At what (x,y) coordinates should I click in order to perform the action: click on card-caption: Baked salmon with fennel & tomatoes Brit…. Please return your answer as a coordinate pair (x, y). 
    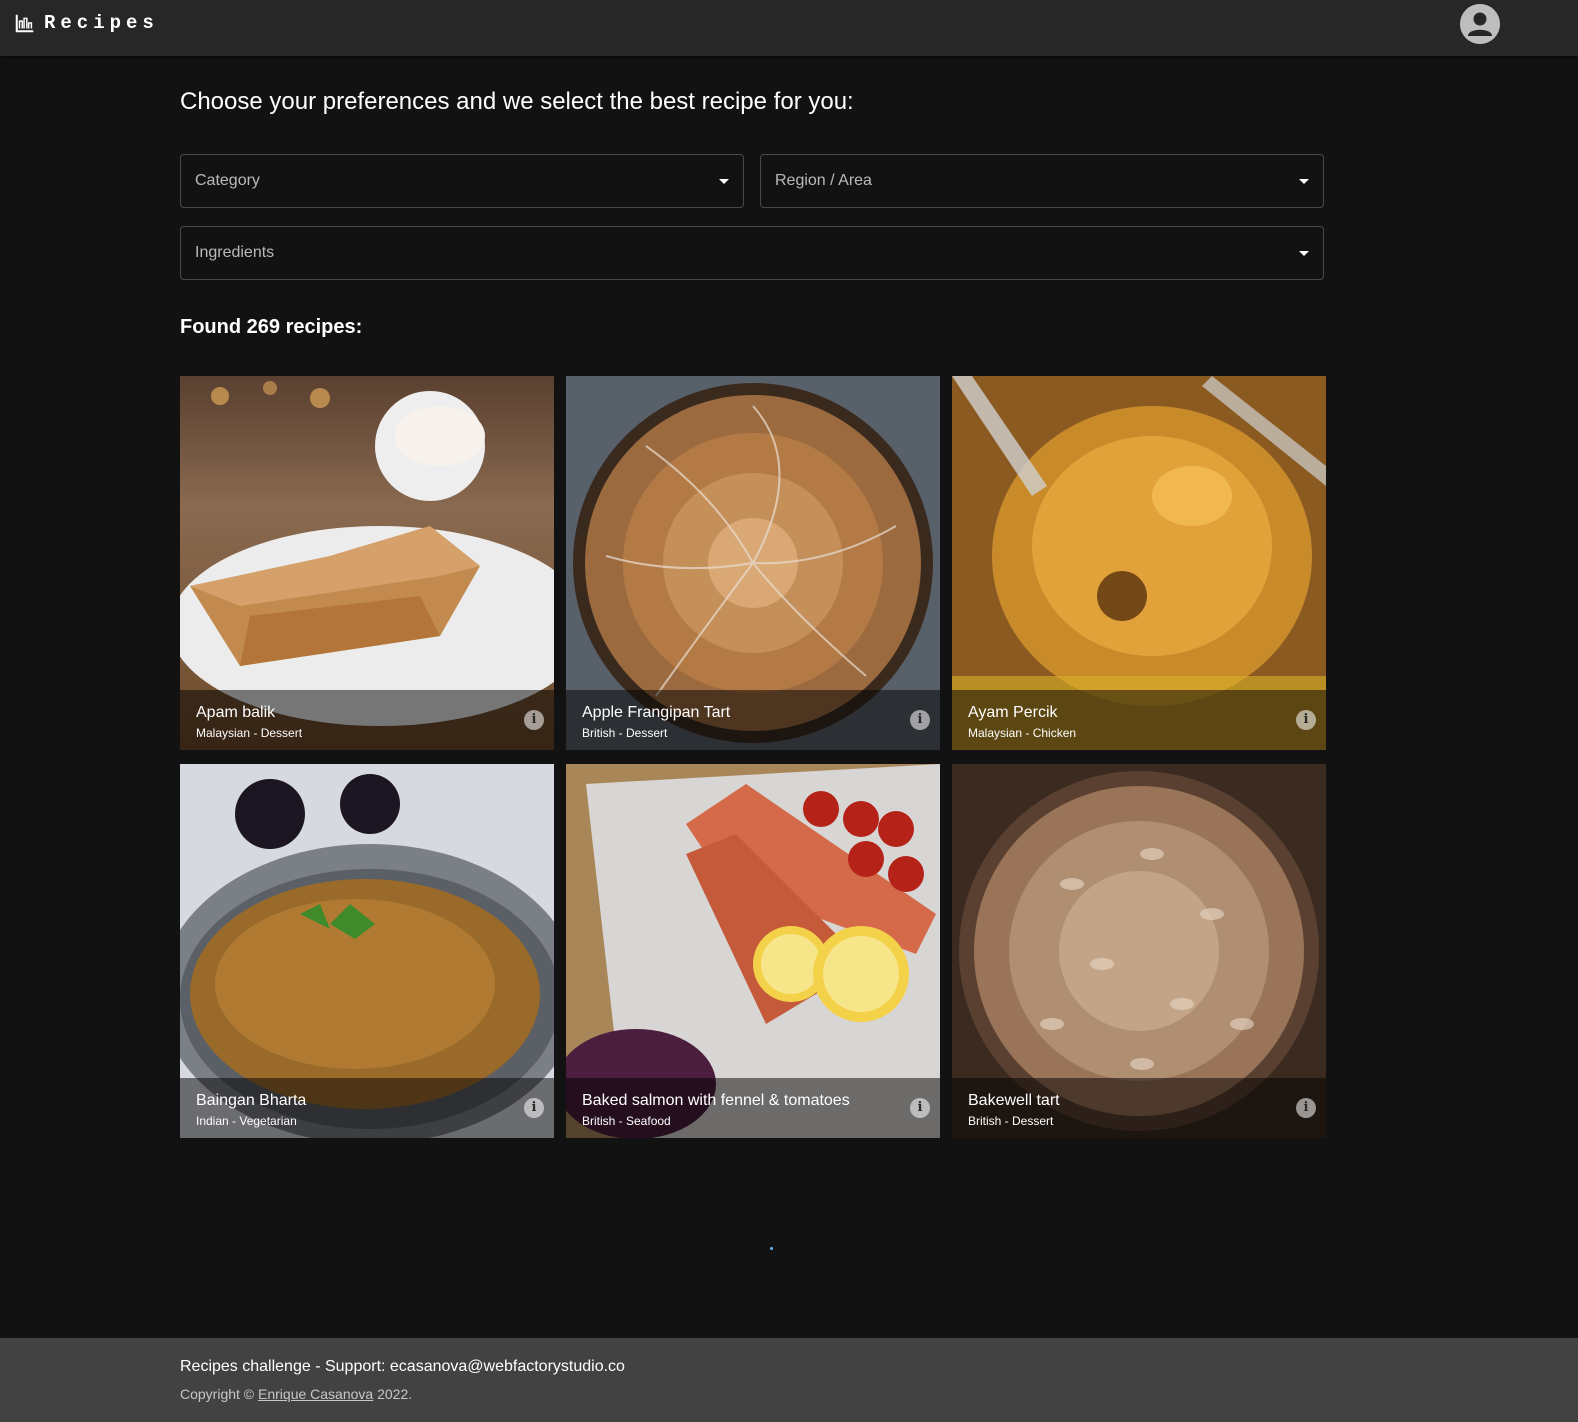
    Looking at the image, I should click on (753, 1108).